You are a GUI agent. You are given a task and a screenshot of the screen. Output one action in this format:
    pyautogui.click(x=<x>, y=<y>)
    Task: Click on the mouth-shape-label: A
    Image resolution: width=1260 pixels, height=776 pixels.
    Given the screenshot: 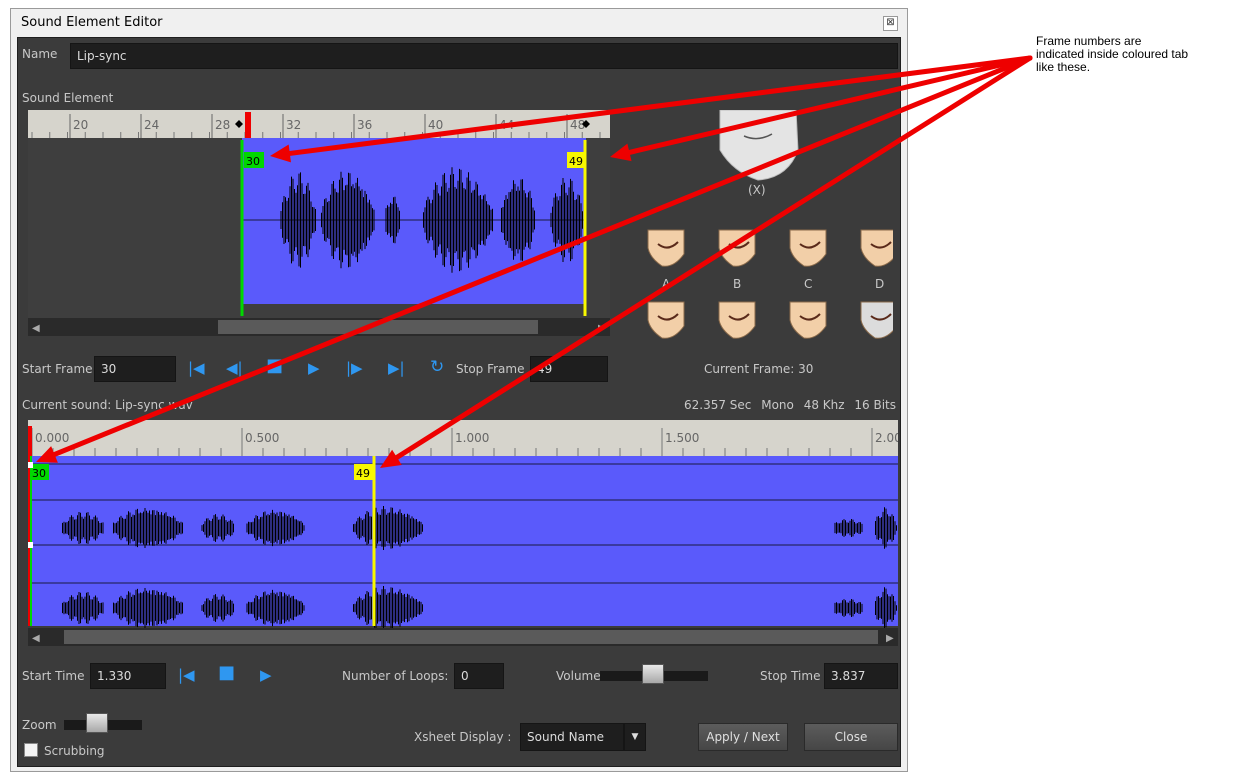 What is the action you would take?
    pyautogui.click(x=666, y=284)
    